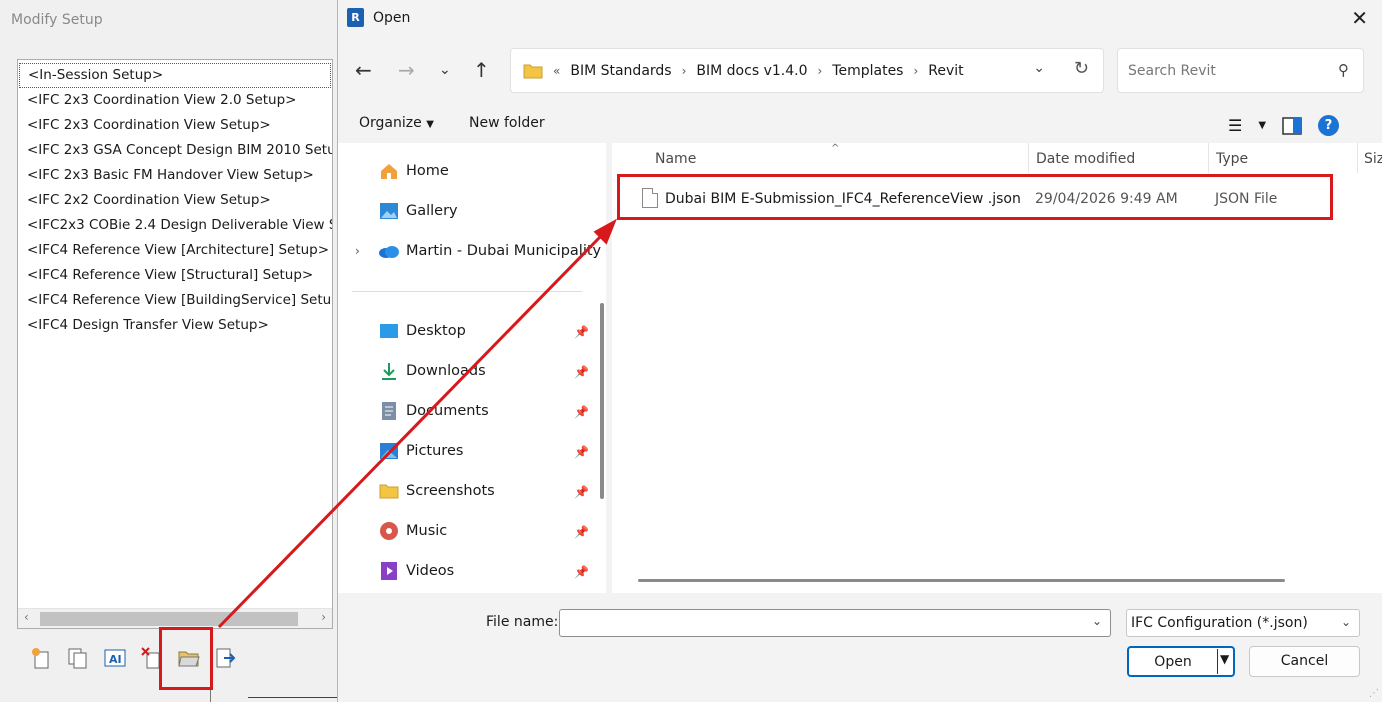 The width and height of the screenshot is (1382, 702). Describe the element at coordinates (1081, 68) in the screenshot. I see `refresh-icon: ↻` at that location.